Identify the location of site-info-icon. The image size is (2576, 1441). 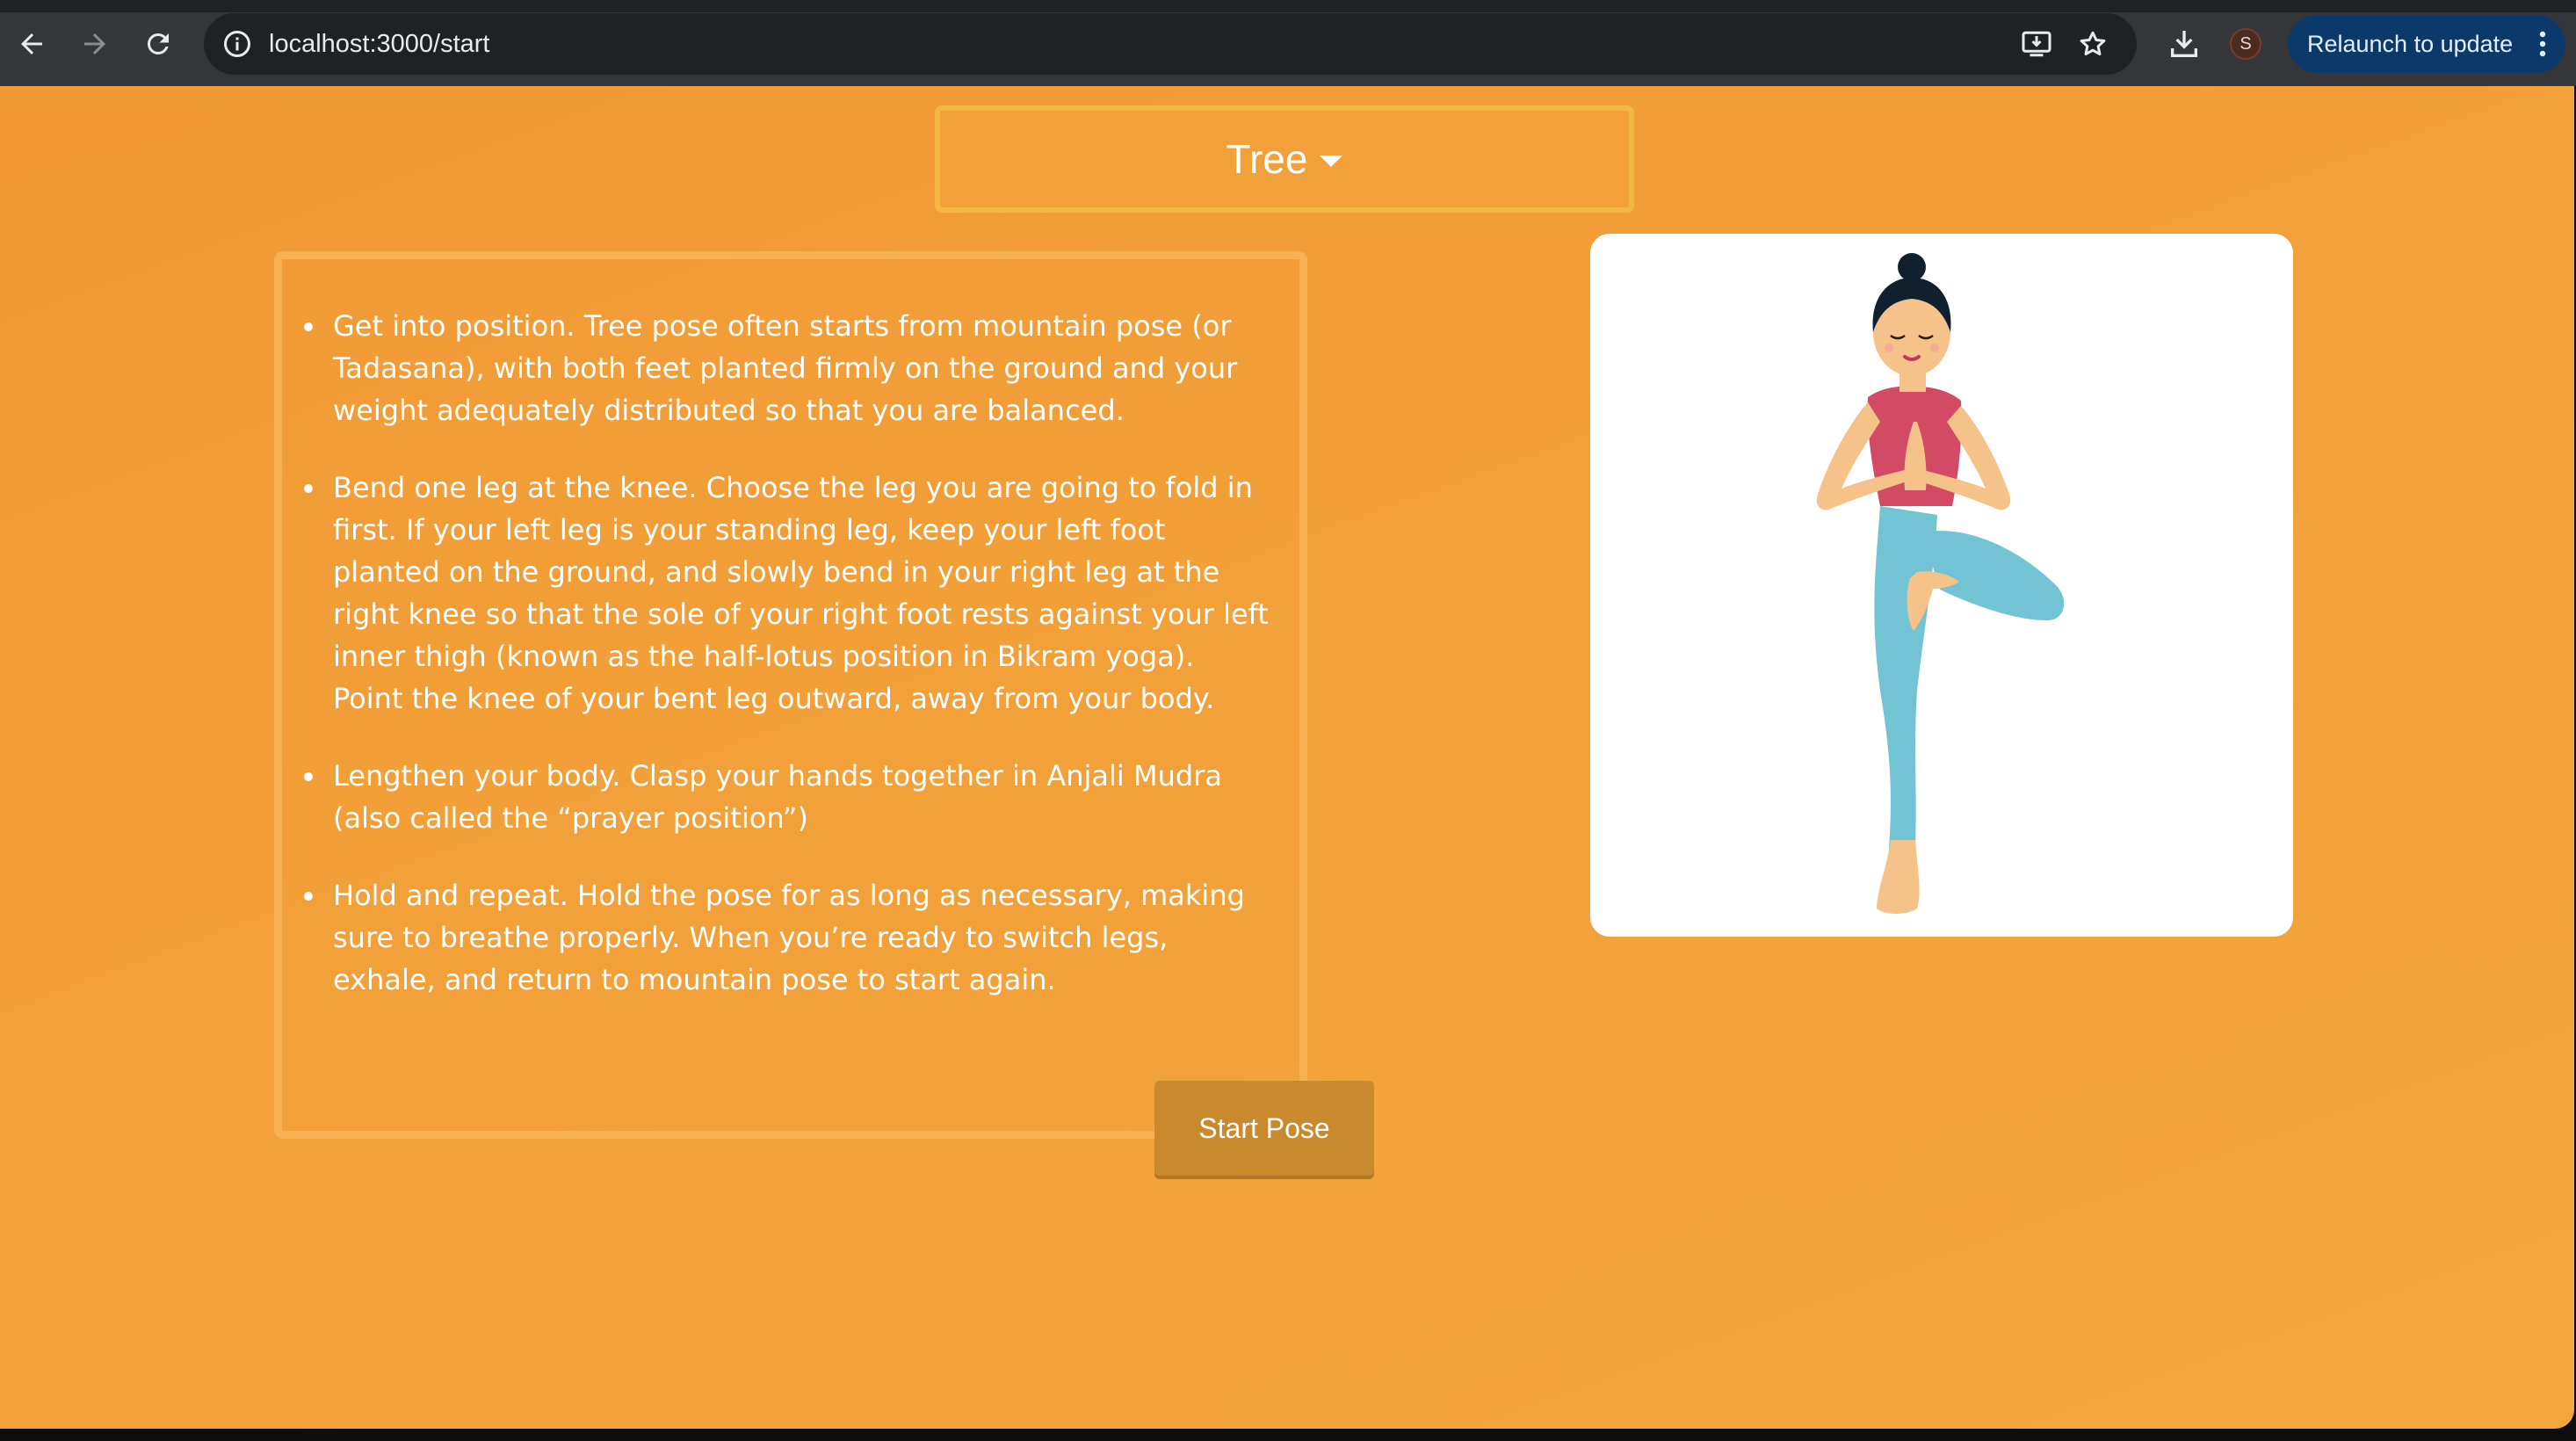
(237, 44).